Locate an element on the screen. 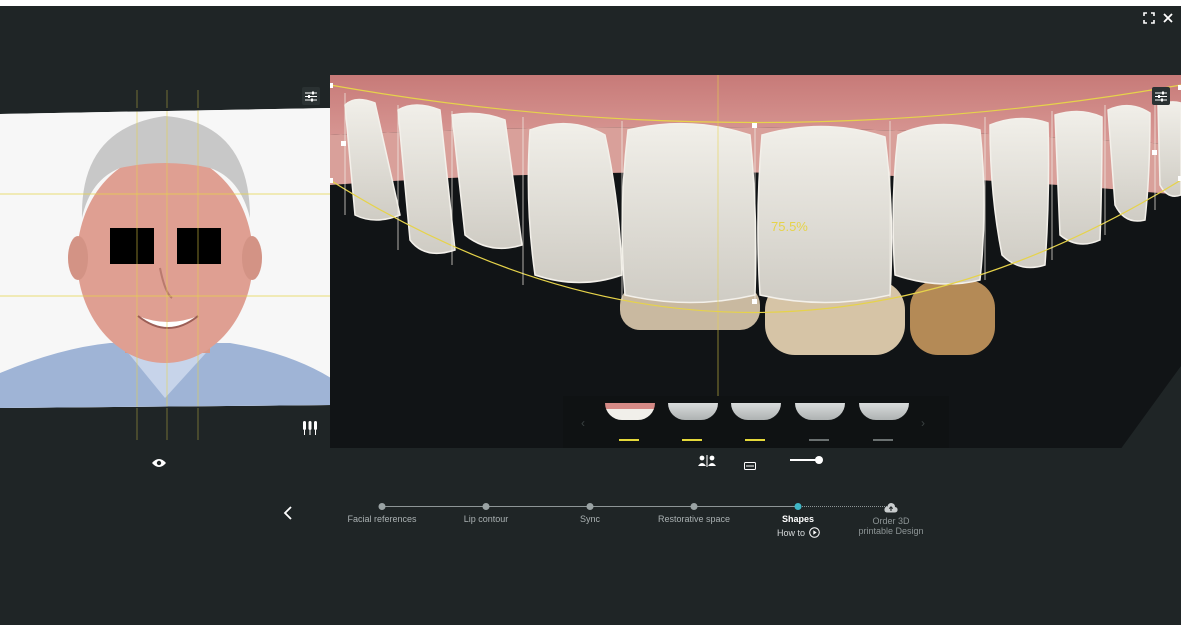 The height and width of the screenshot is (625, 1181). shade-guide-icon is located at coordinates (310, 430).